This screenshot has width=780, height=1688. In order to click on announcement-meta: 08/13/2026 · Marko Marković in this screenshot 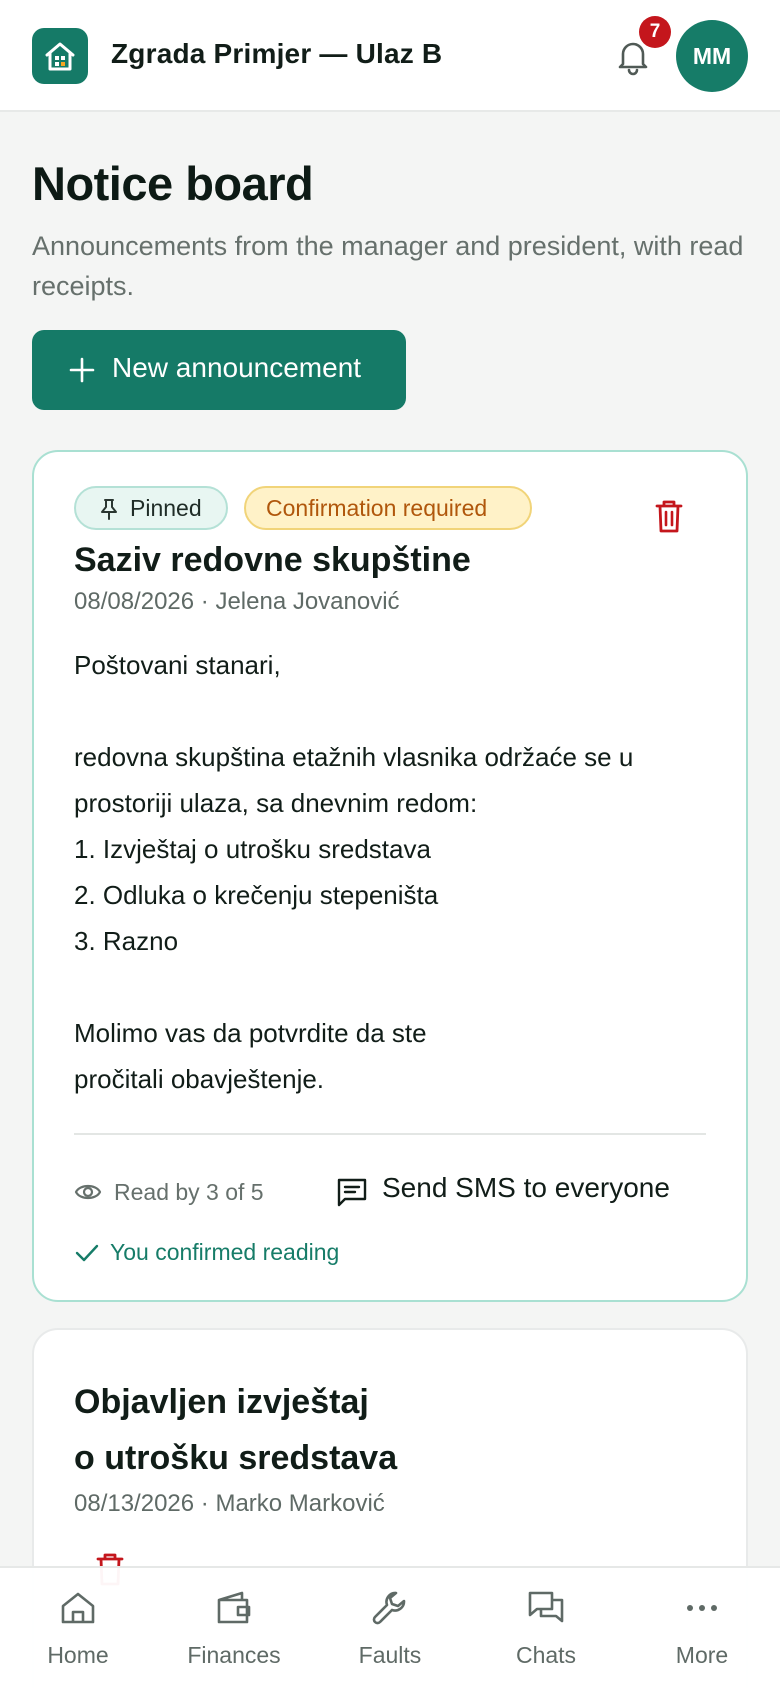, I will do `click(229, 1503)`.